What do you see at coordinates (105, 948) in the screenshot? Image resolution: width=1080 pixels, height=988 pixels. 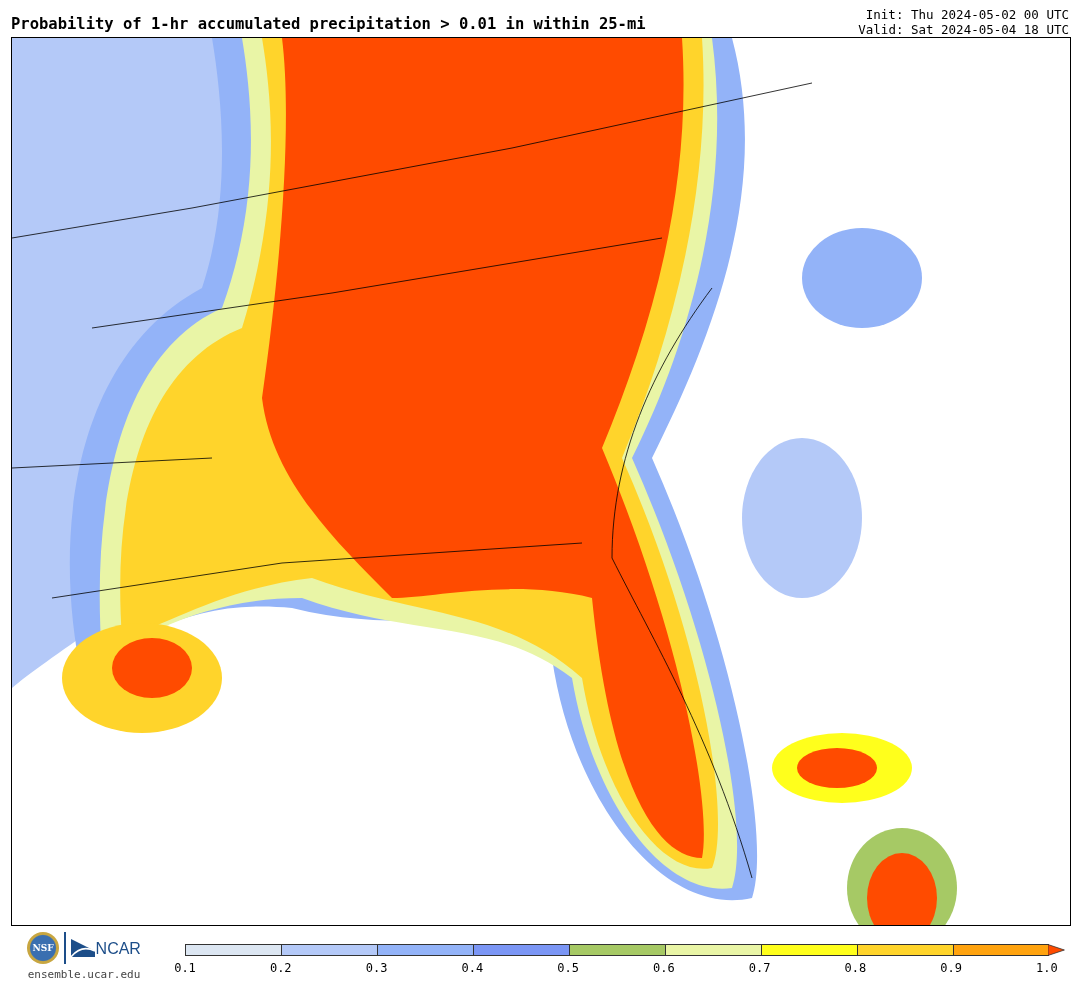 I see `wordmark-logo: NCAR` at bounding box center [105, 948].